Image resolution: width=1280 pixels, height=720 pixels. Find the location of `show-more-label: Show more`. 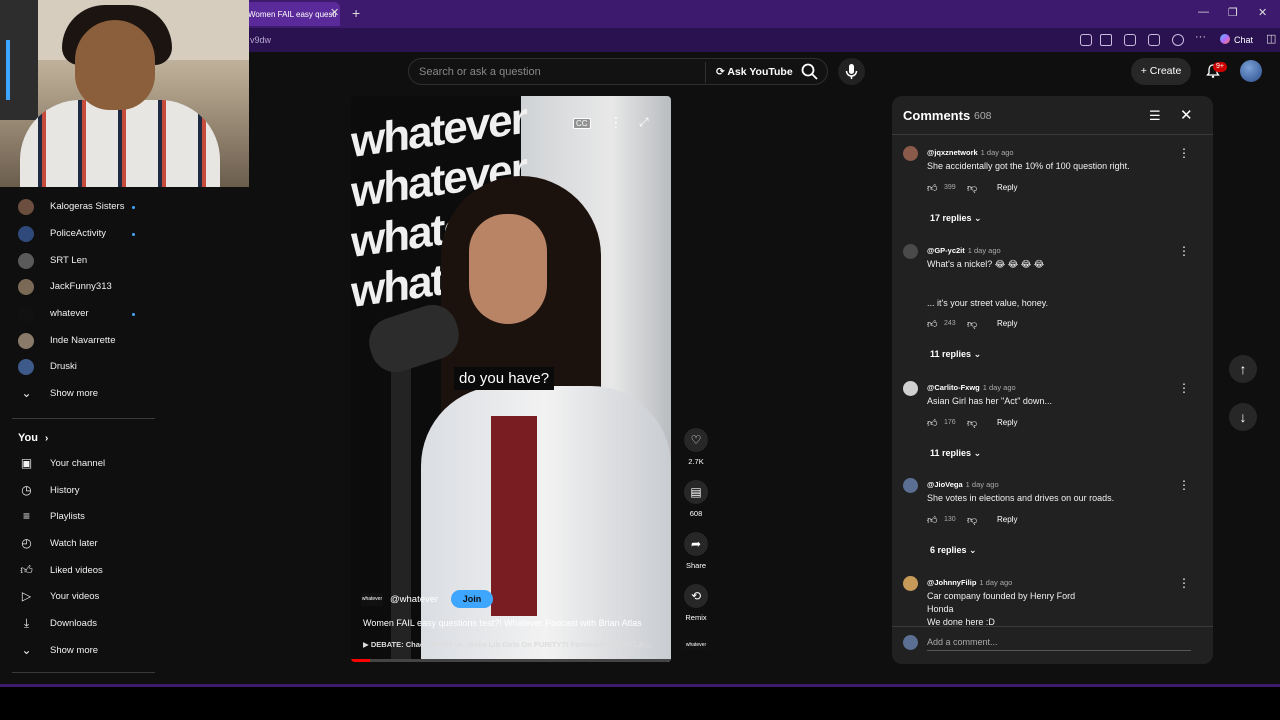

show-more-label: Show more is located at coordinates (74, 393).